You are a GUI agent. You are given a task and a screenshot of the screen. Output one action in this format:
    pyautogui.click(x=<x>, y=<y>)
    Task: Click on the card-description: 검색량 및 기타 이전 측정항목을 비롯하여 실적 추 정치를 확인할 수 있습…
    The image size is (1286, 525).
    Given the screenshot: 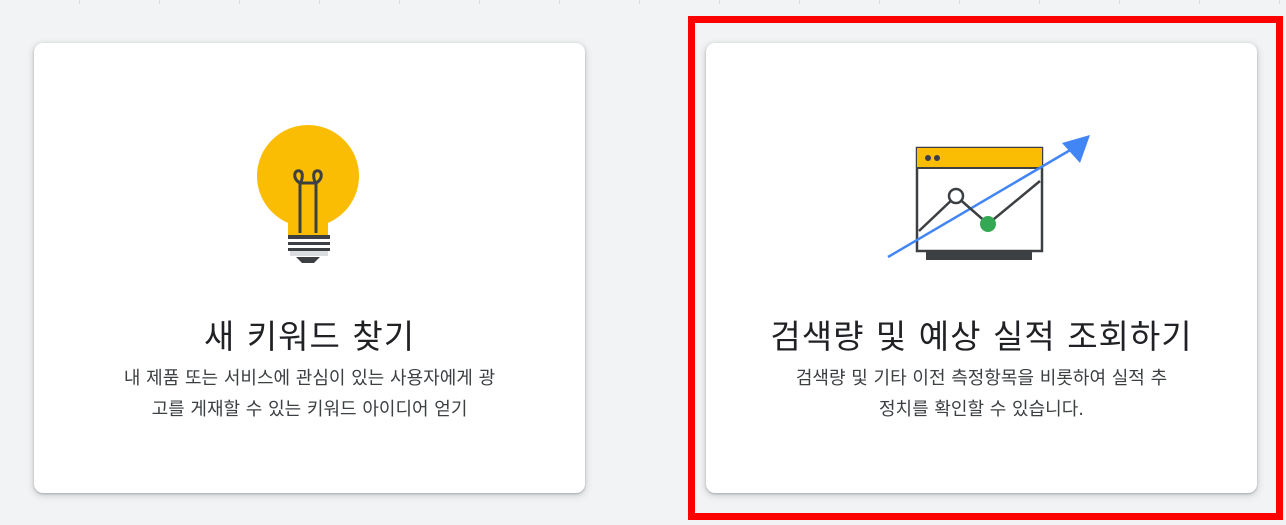 What is the action you would take?
    pyautogui.click(x=981, y=394)
    